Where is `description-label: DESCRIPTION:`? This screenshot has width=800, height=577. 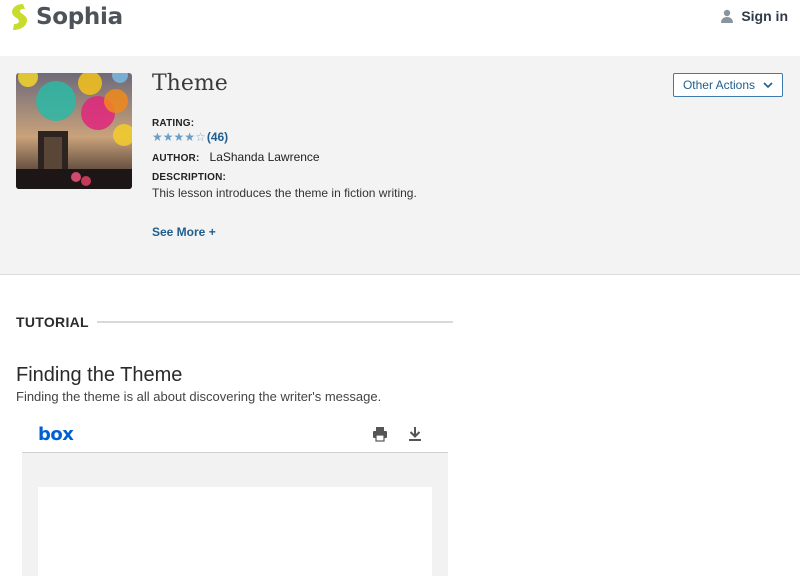
description-label: DESCRIPTION: is located at coordinates (189, 177).